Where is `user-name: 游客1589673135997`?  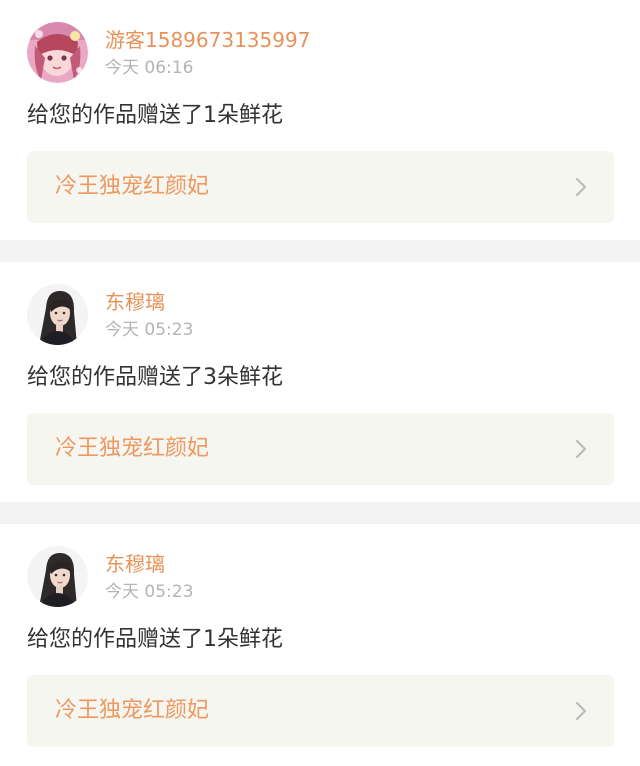 user-name: 游客1589673135997 is located at coordinates (207, 40).